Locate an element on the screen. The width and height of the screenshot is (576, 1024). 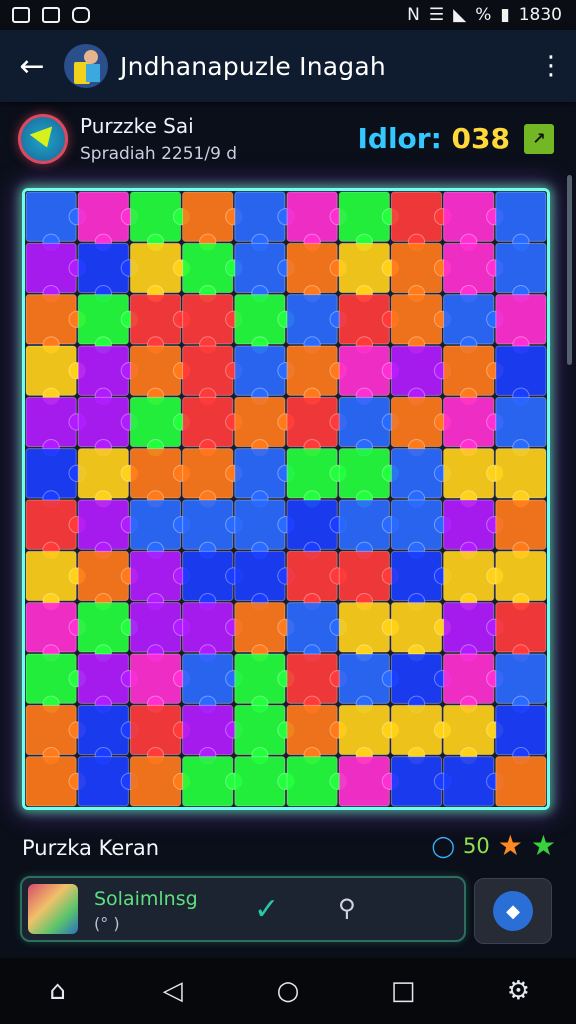
scrollbar is located at coordinates (569, 270).